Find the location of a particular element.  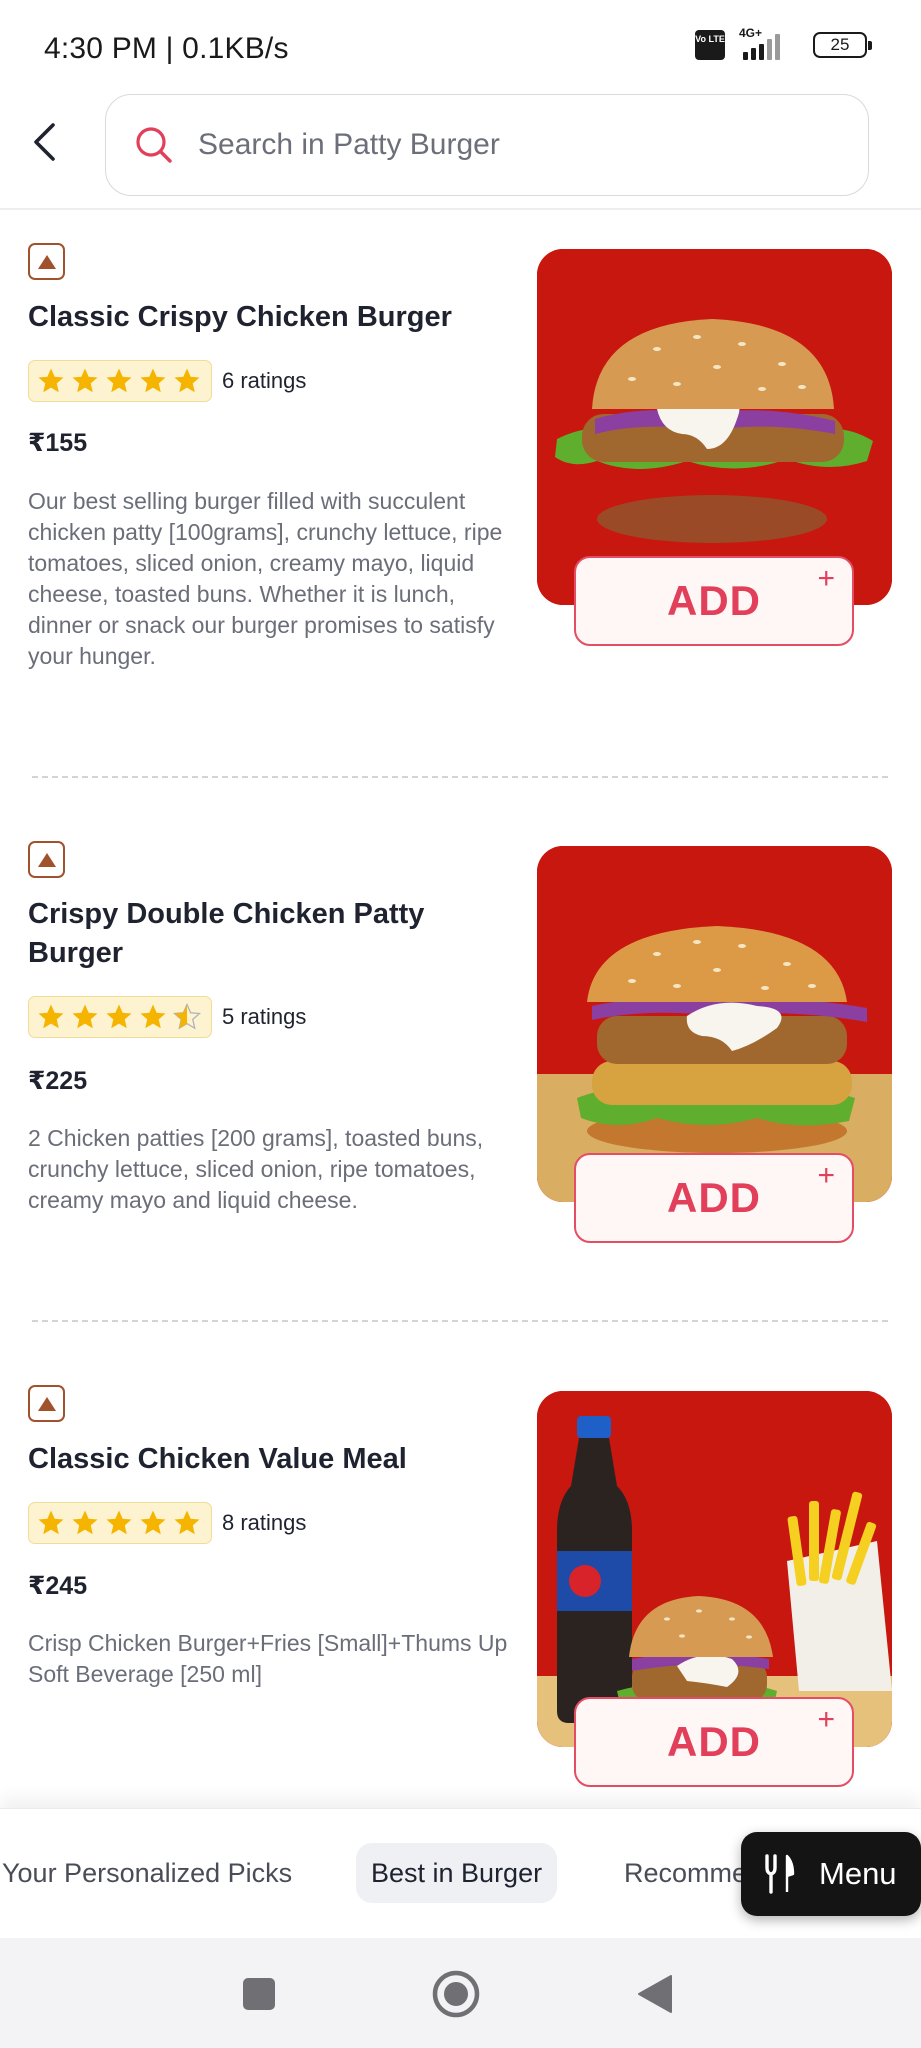

recents-button is located at coordinates (259, 1994).